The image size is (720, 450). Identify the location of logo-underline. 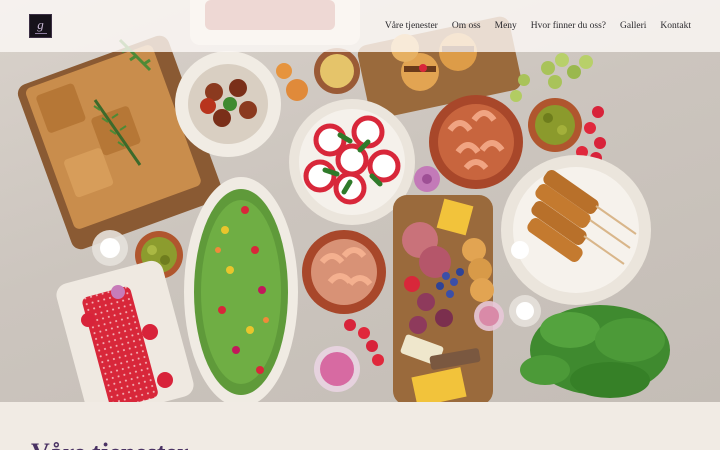
(40, 33).